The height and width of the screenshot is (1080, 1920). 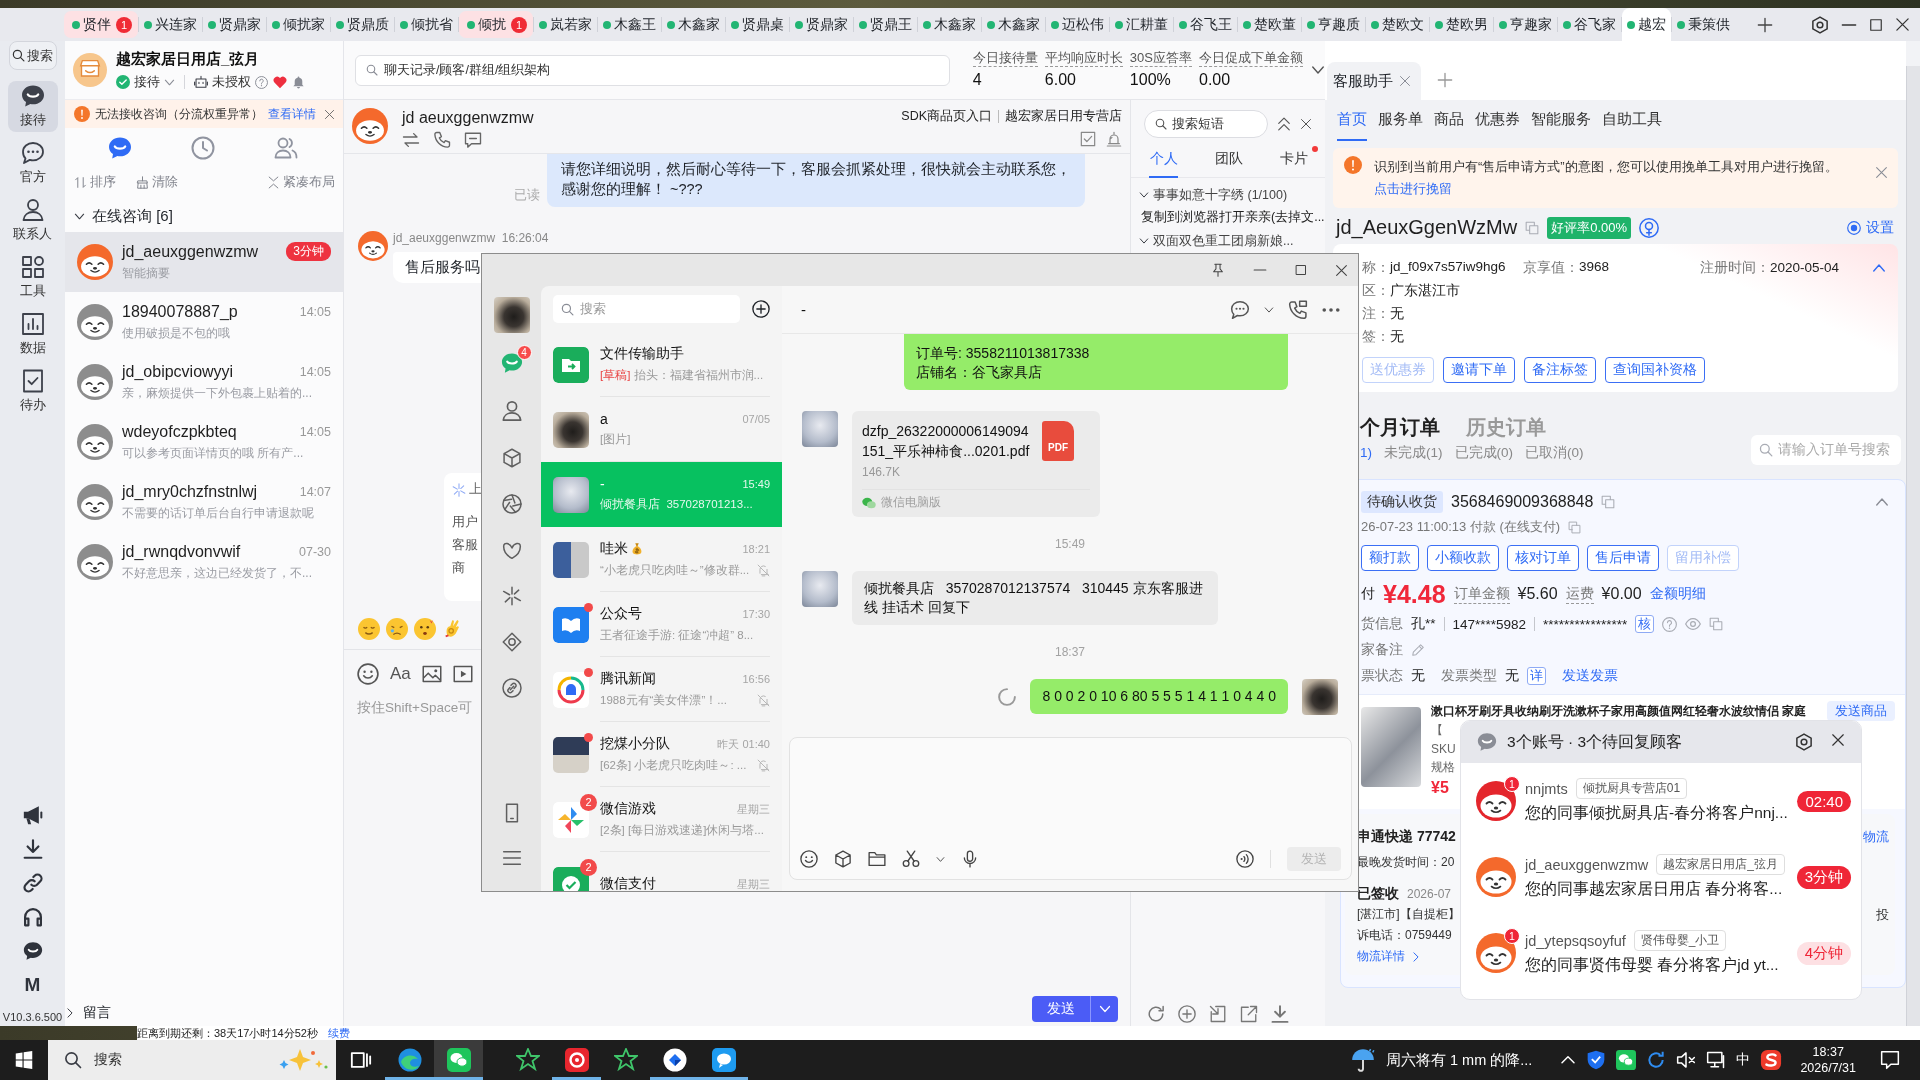 I want to click on store-tab: 秉策供, so click(x=1703, y=24).